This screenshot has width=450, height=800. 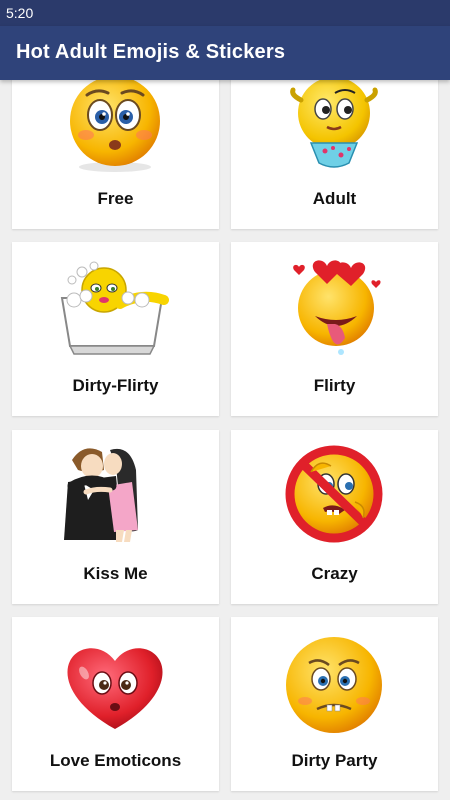 What do you see at coordinates (20, 13) in the screenshot?
I see `status-time: 5:20` at bounding box center [20, 13].